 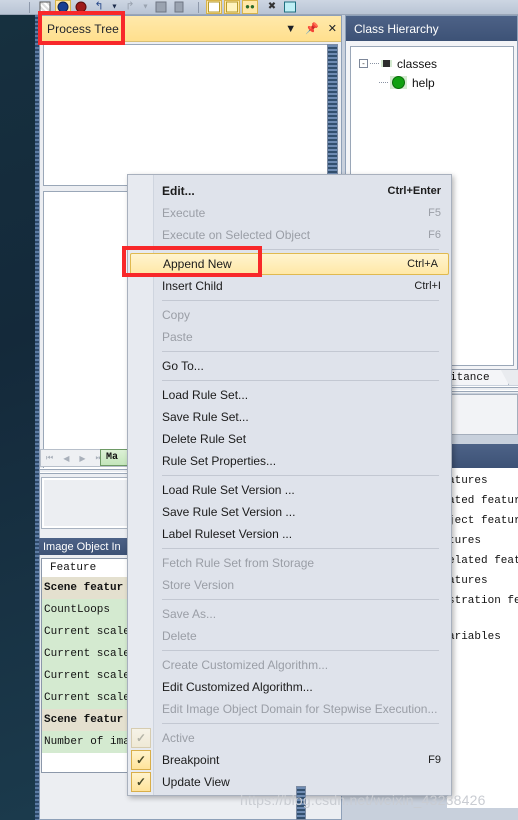 I want to click on process-tree-content, so click(x=186, y=115).